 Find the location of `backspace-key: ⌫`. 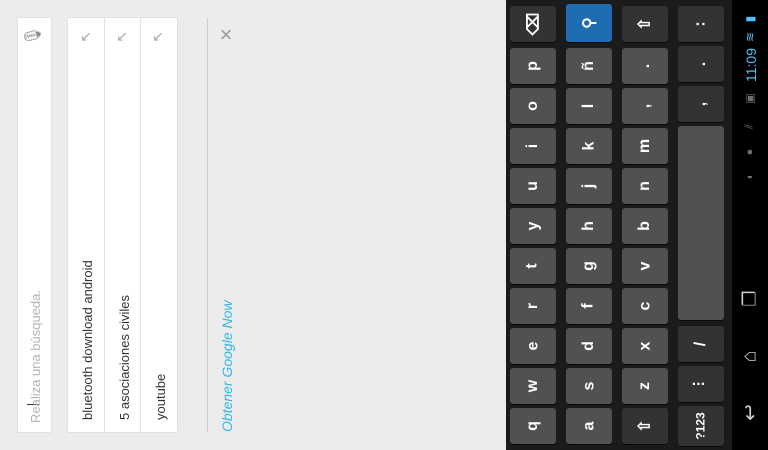

backspace-key: ⌫ is located at coordinates (533, 24).